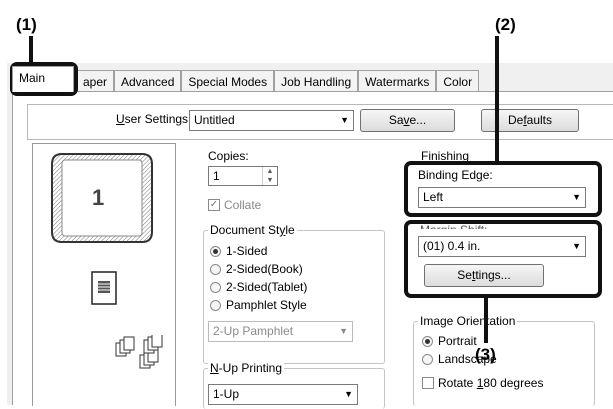  Describe the element at coordinates (485, 354) in the screenshot. I see `callout-3: (3)` at that location.